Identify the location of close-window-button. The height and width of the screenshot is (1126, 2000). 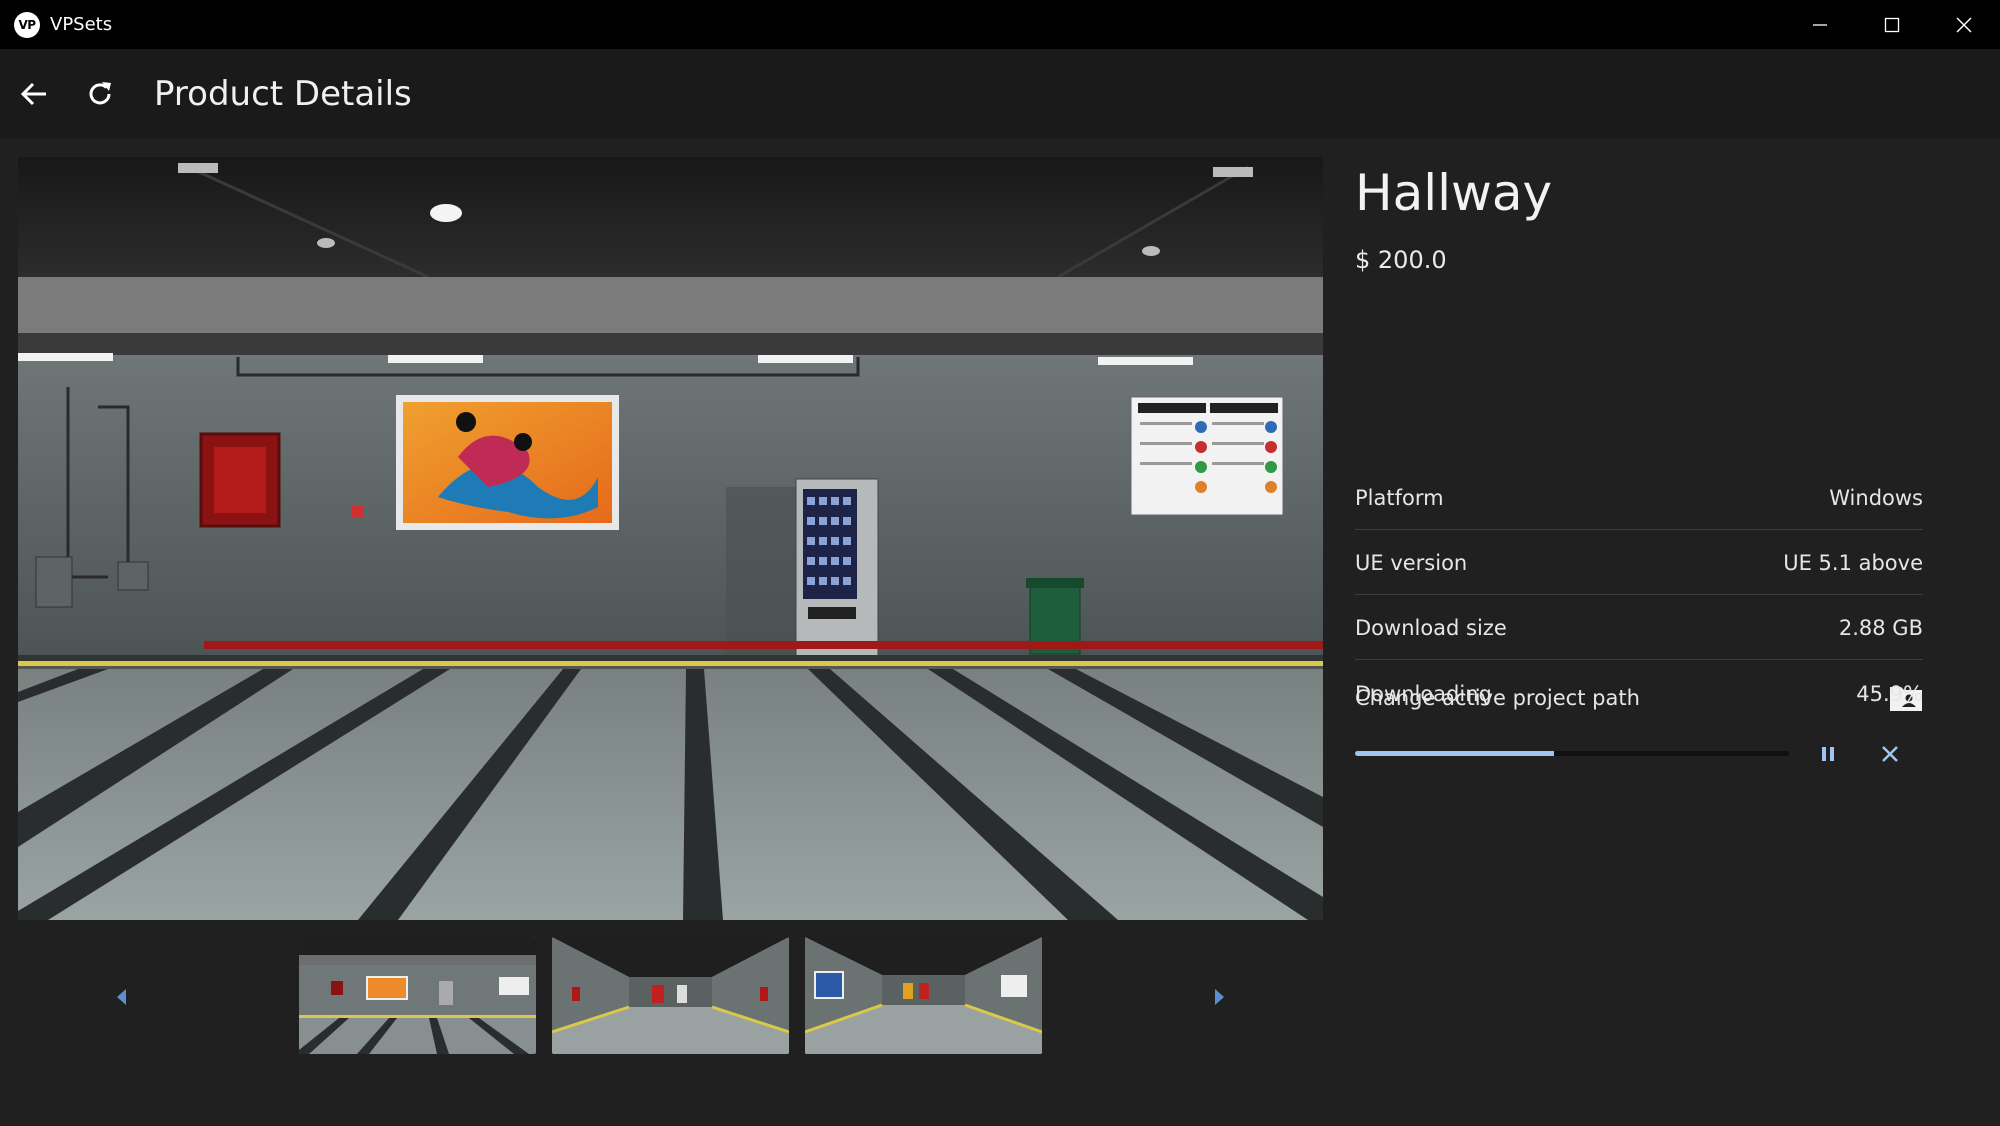
(1964, 24).